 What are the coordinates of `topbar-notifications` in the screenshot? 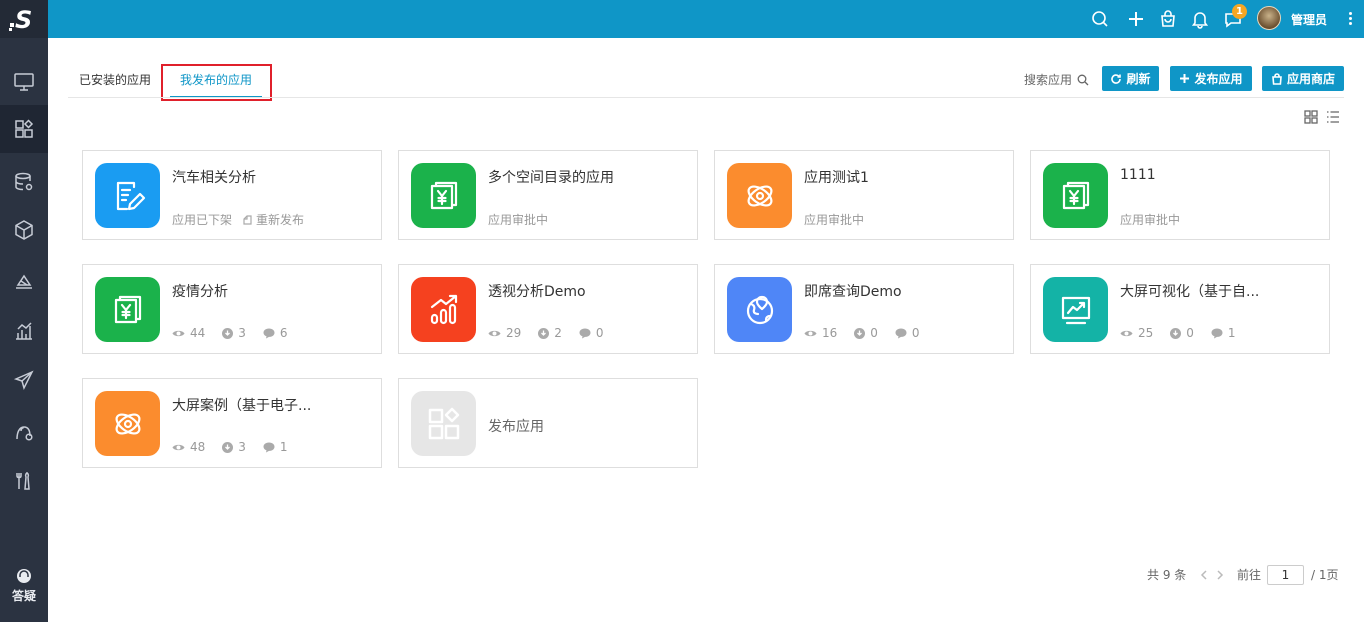 It's located at (1200, 19).